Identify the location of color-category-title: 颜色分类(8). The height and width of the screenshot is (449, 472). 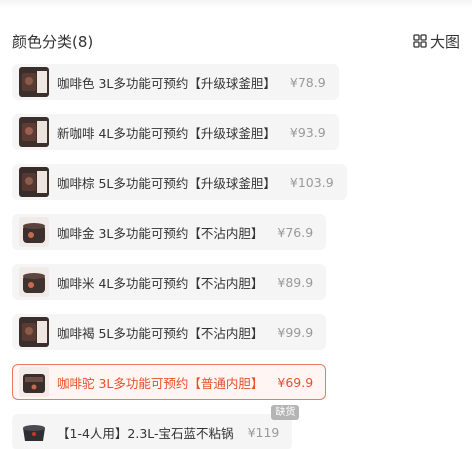
(53, 41).